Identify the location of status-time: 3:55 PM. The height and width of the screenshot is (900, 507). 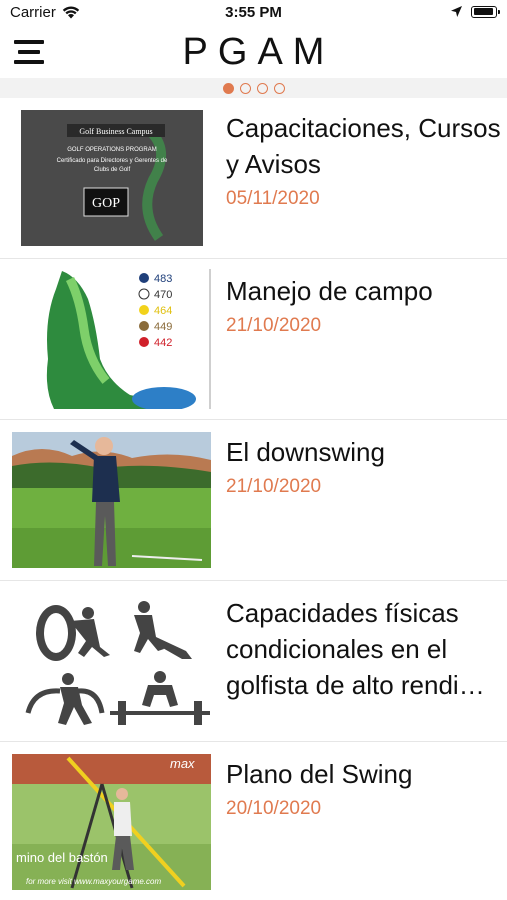
(253, 12).